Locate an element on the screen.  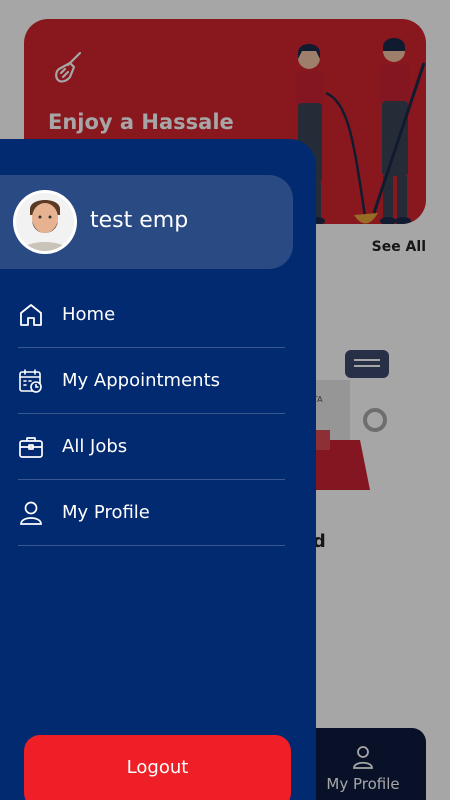
calendar-clock-icon is located at coordinates (31, 381).